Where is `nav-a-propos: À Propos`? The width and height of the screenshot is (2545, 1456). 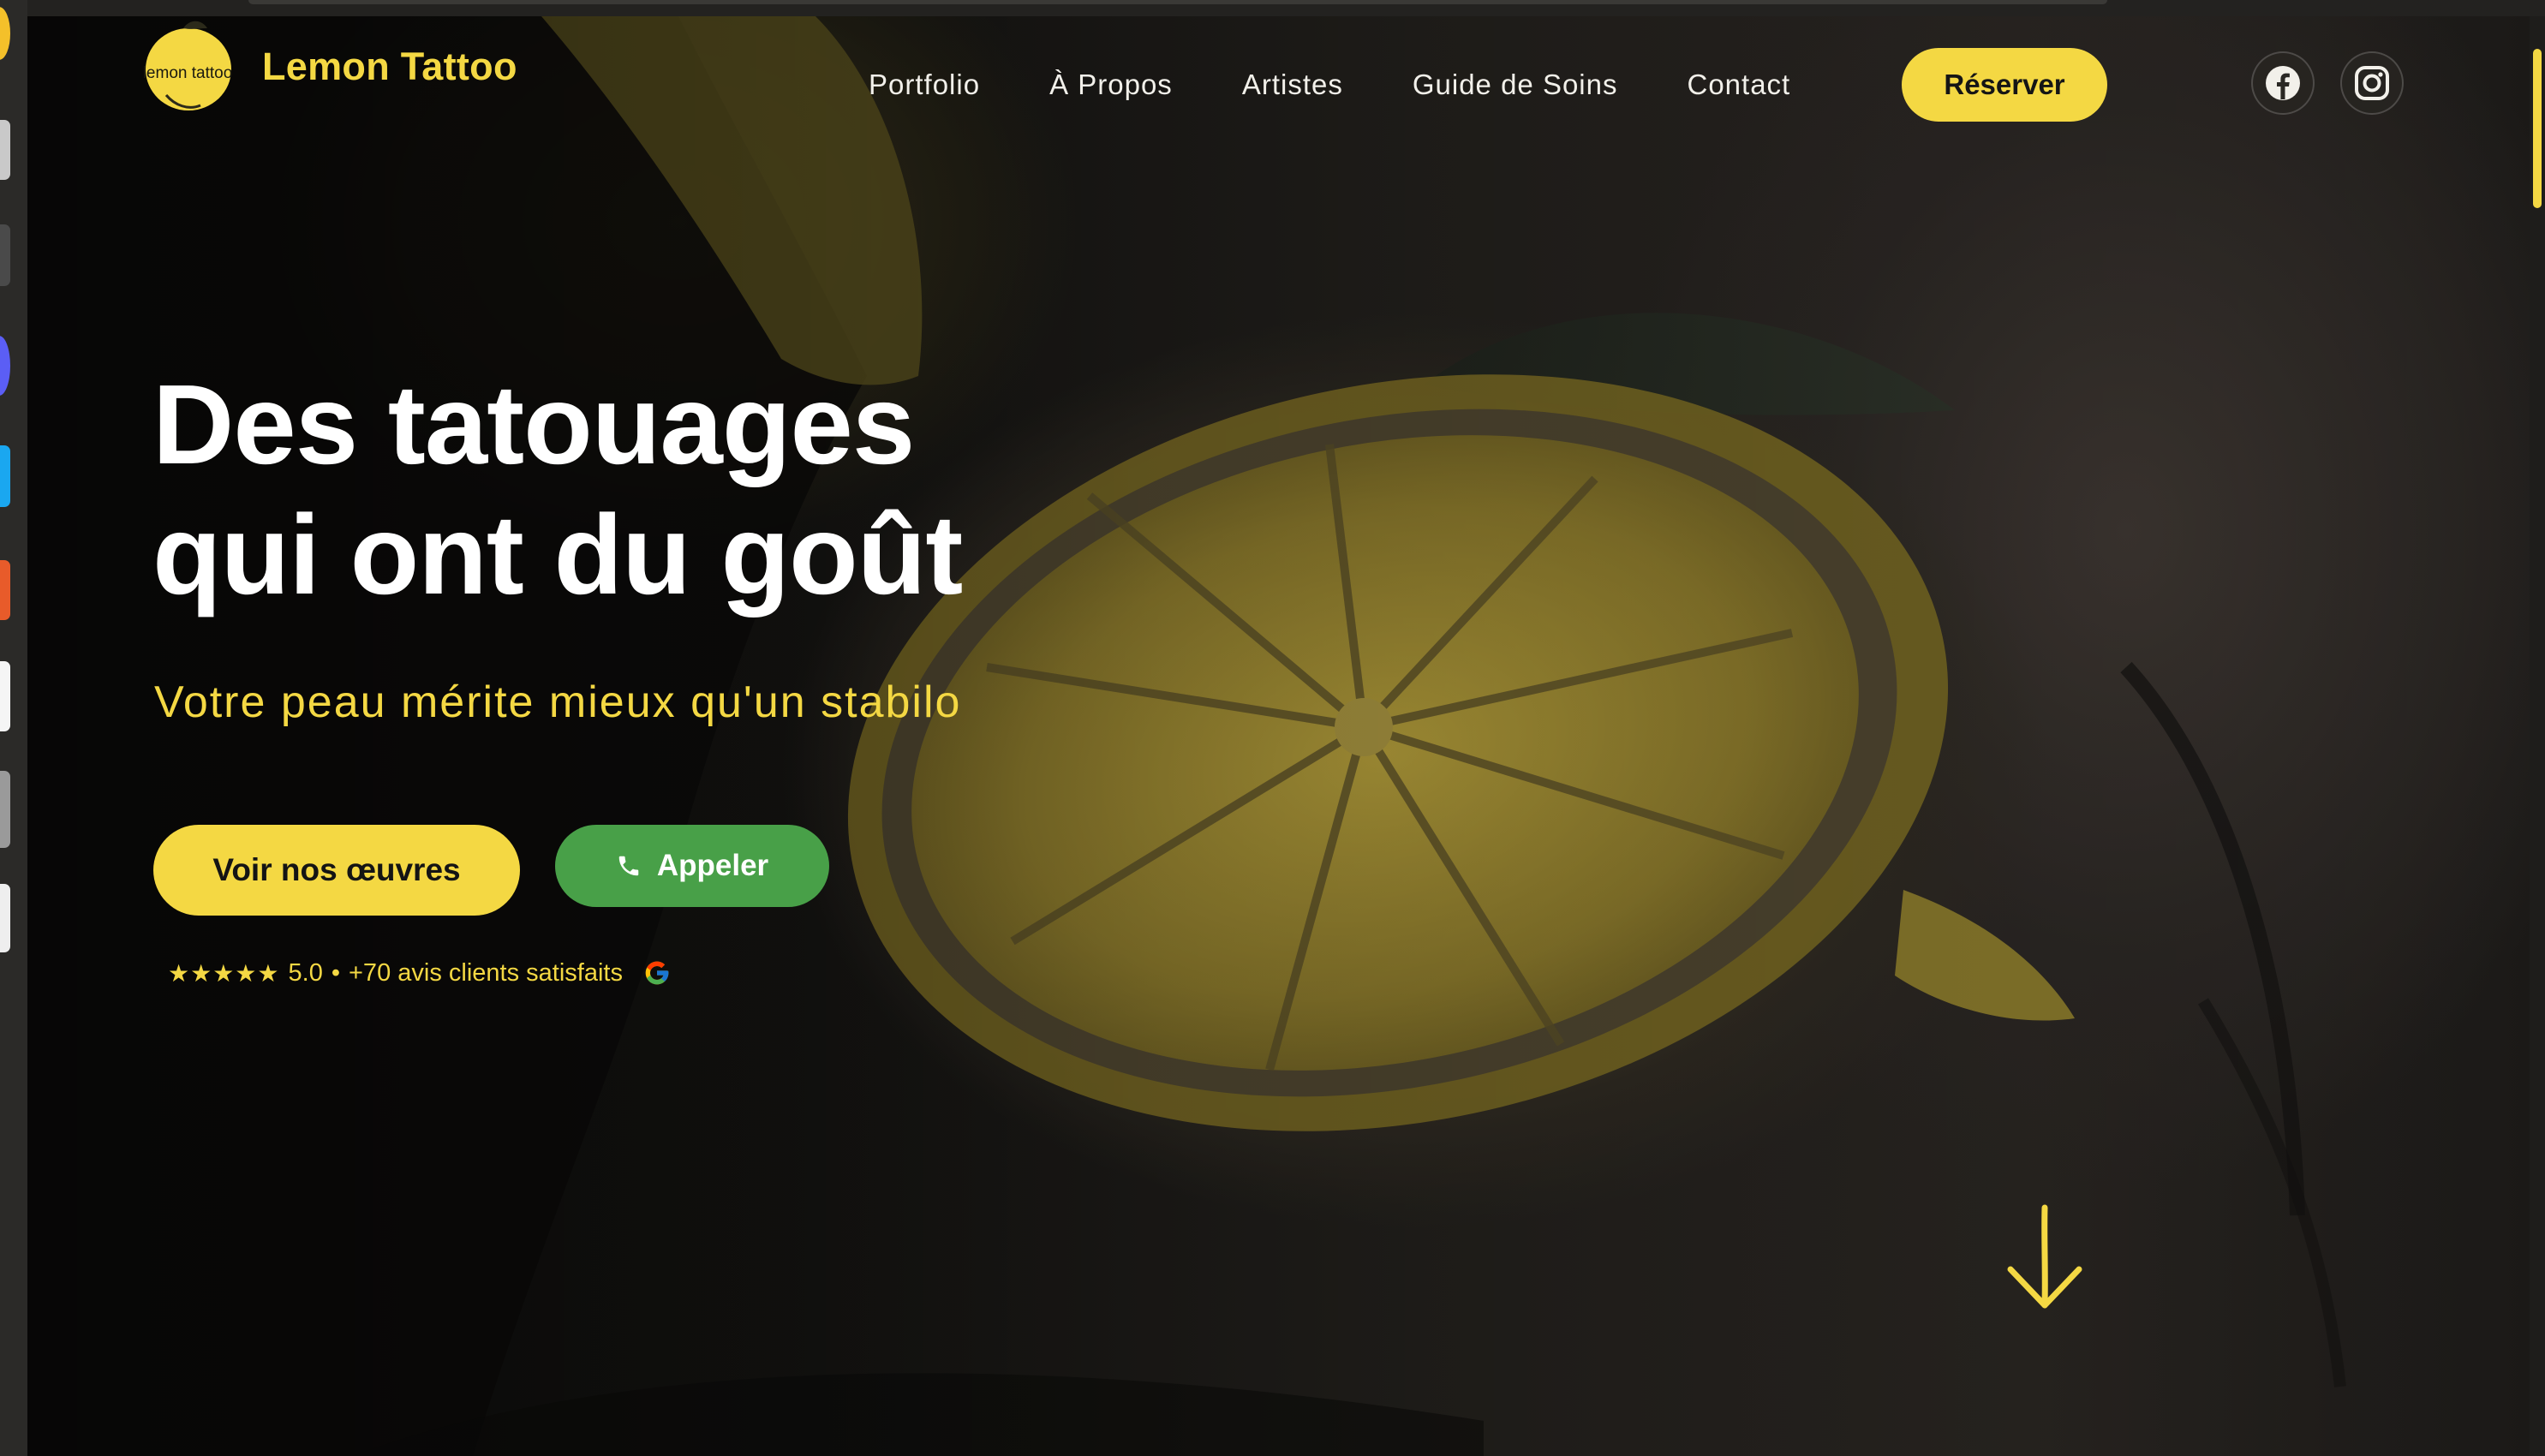 nav-a-propos: À Propos is located at coordinates (1111, 85).